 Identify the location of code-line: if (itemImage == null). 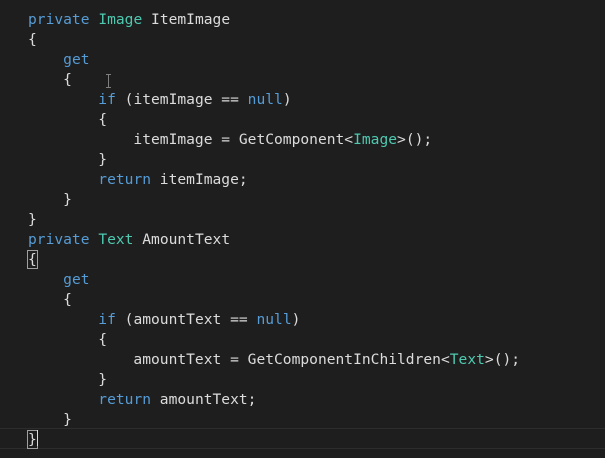
(274, 100).